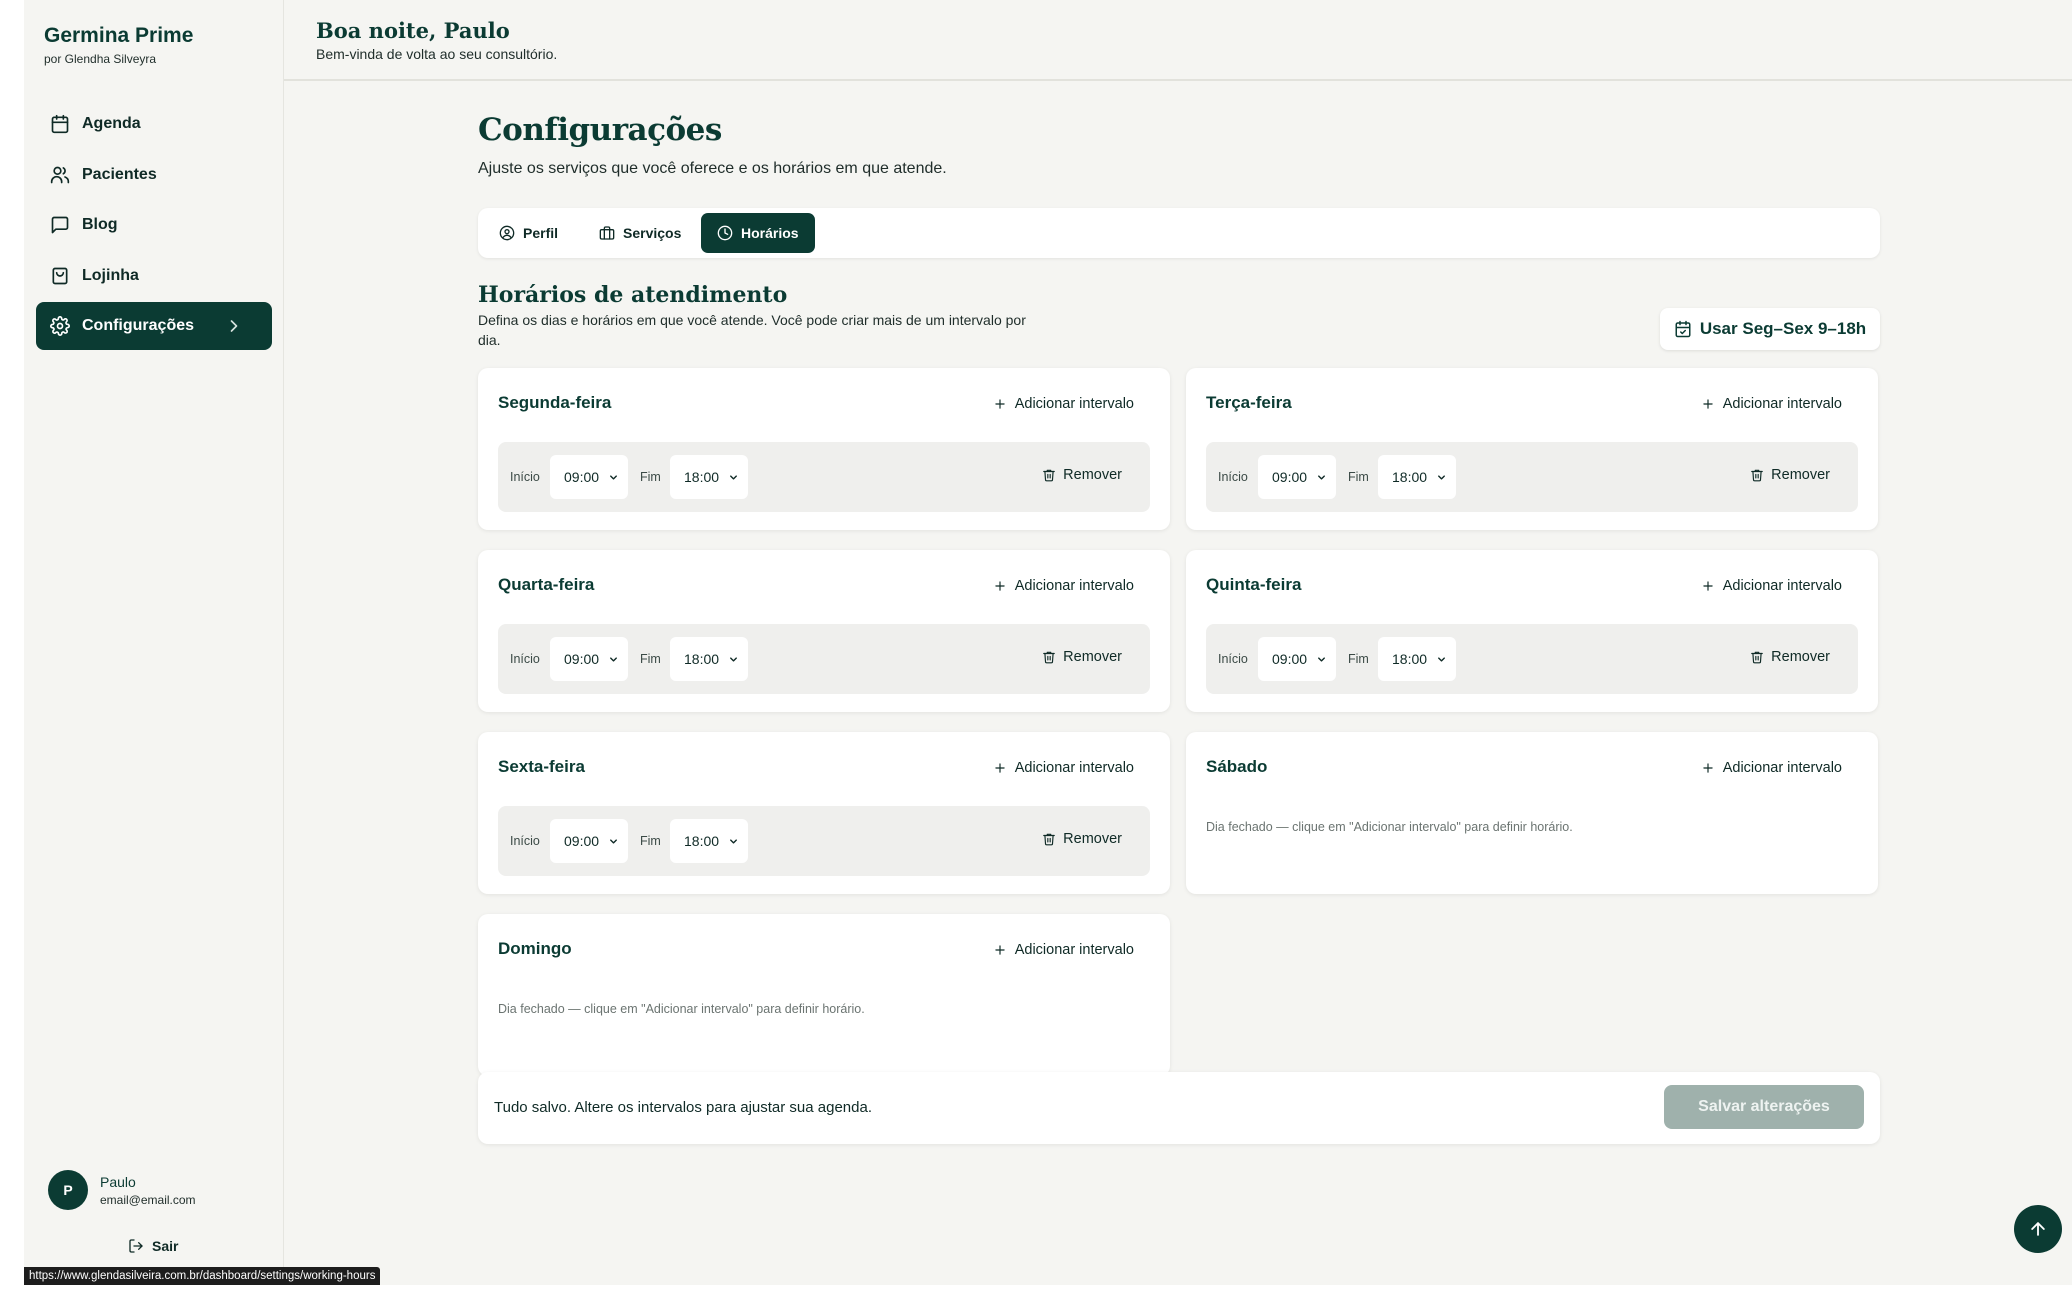  What do you see at coordinates (154, 124) in the screenshot?
I see `sidebar-item-agenda: Agenda` at bounding box center [154, 124].